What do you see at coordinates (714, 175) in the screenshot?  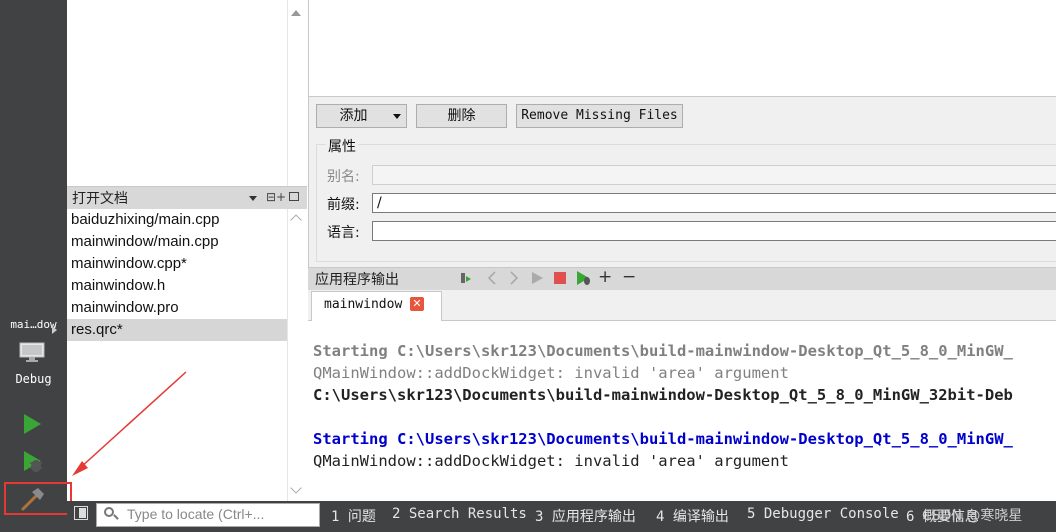 I see `alias-input` at bounding box center [714, 175].